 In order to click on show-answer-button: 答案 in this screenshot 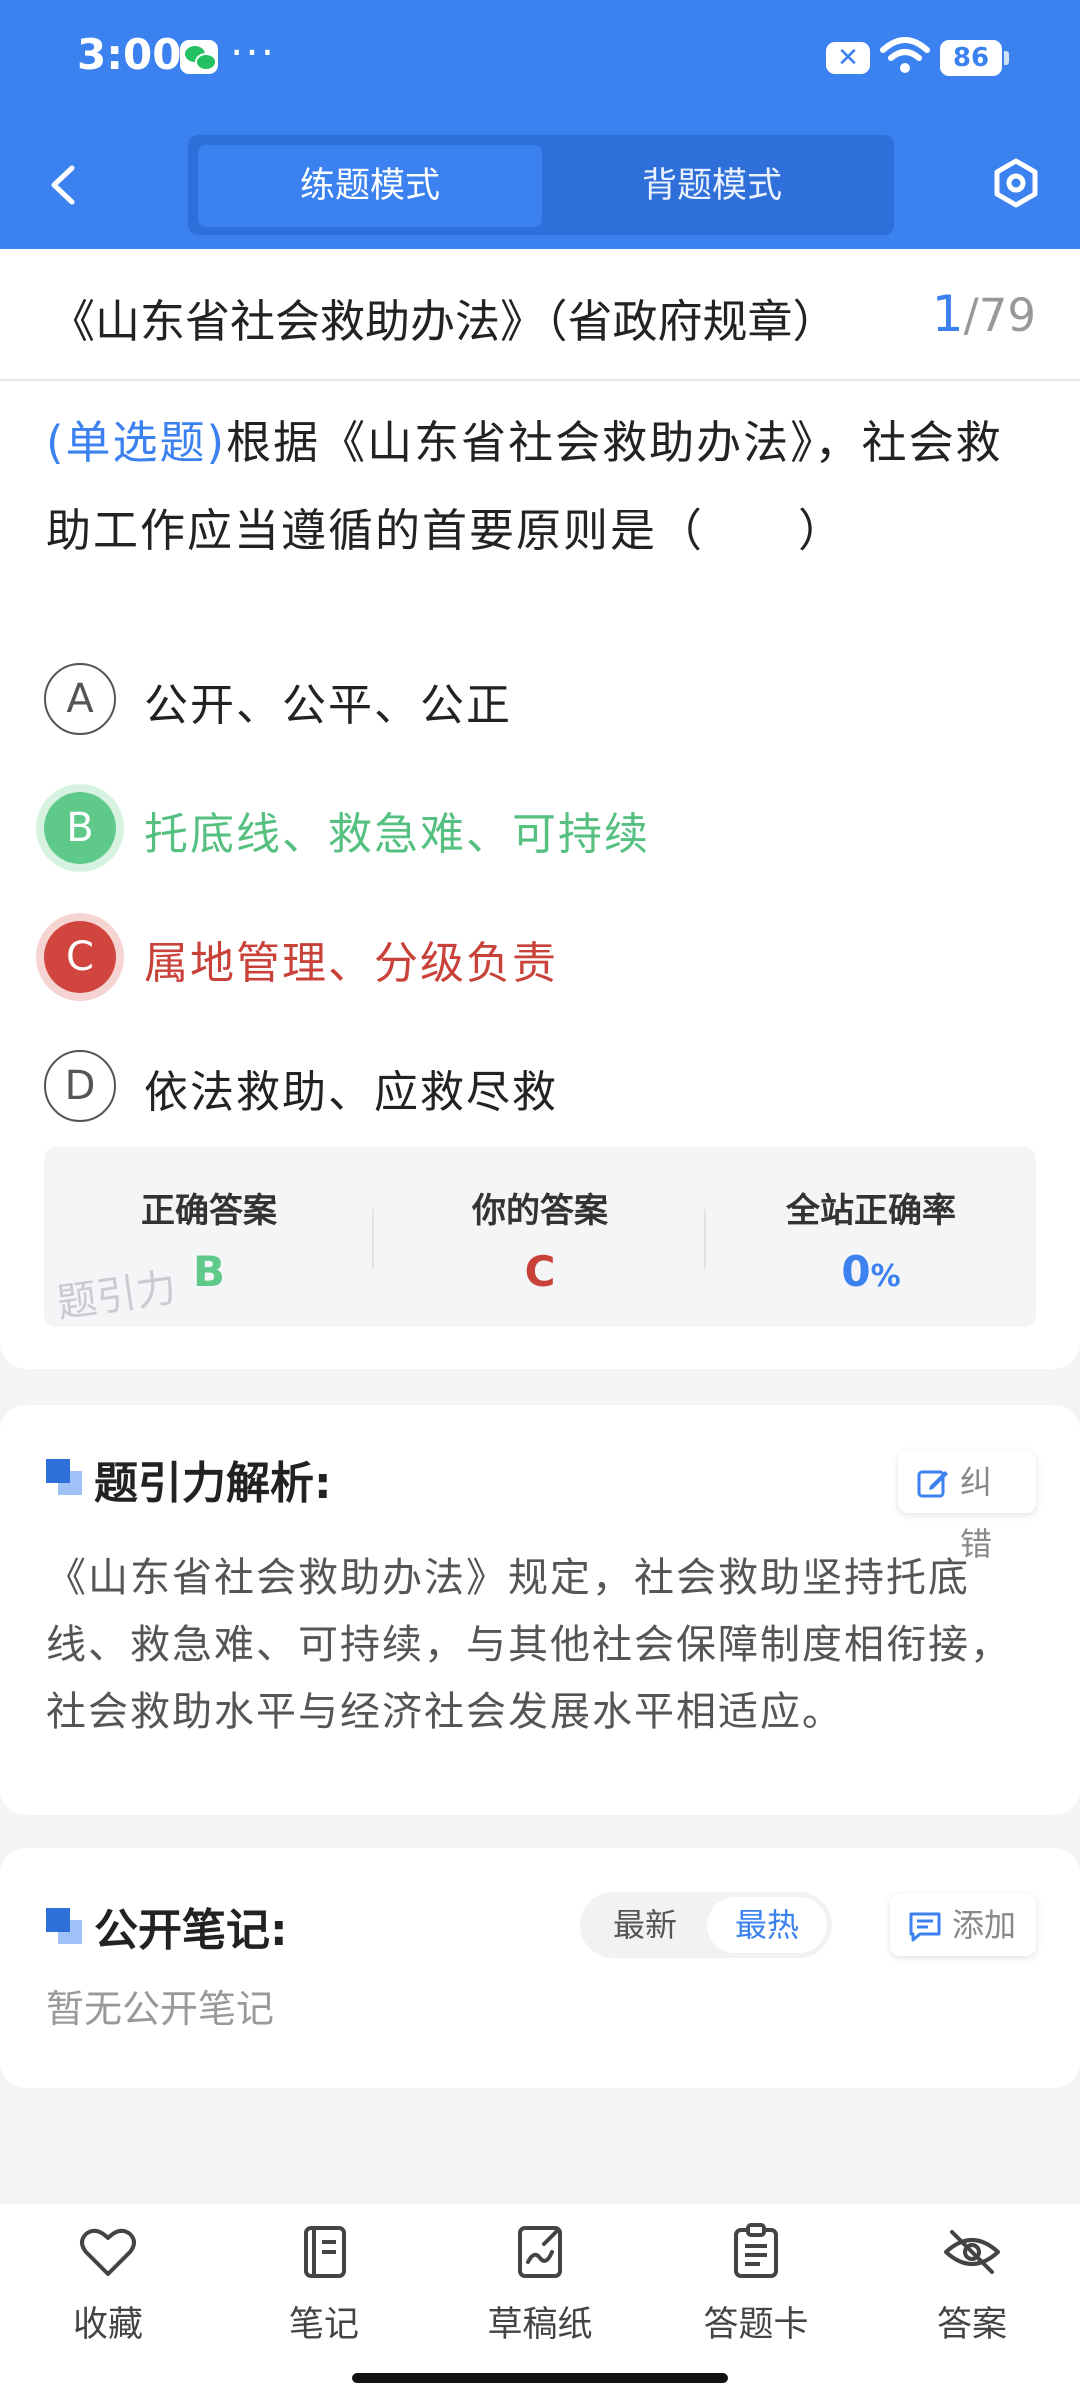, I will do `click(972, 2292)`.